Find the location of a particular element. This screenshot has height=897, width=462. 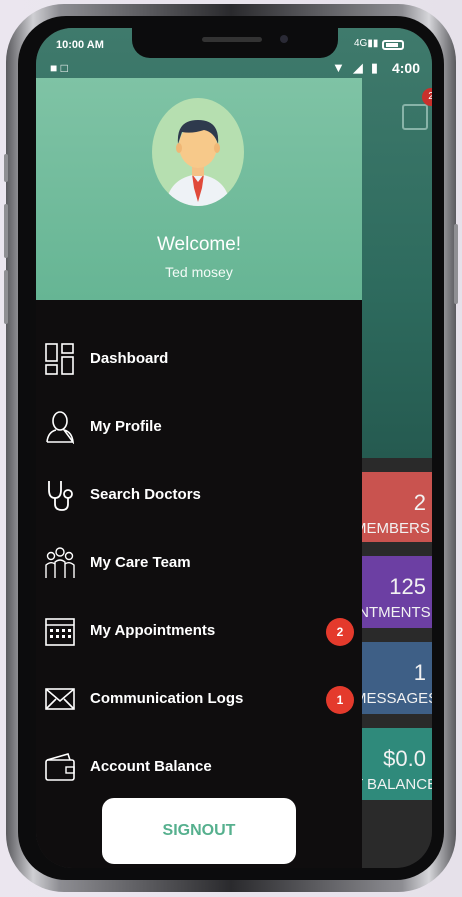

profile-icon is located at coordinates (60, 427).